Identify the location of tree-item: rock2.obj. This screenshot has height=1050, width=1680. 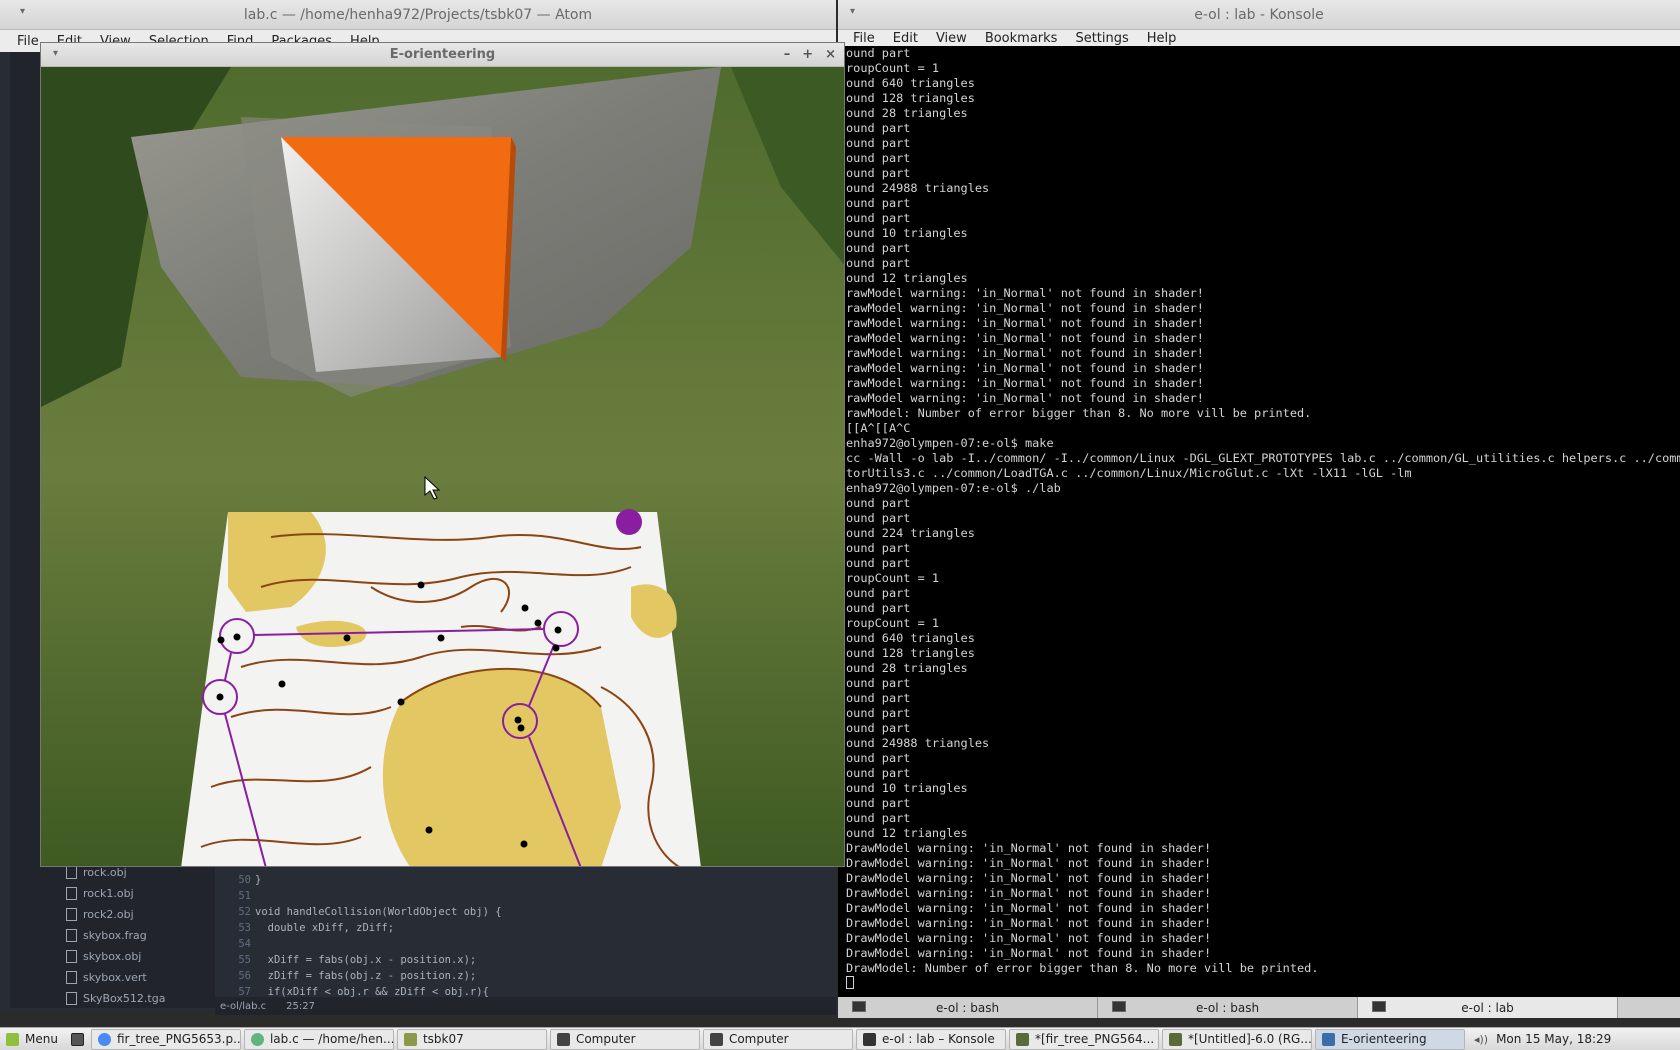
(100, 914).